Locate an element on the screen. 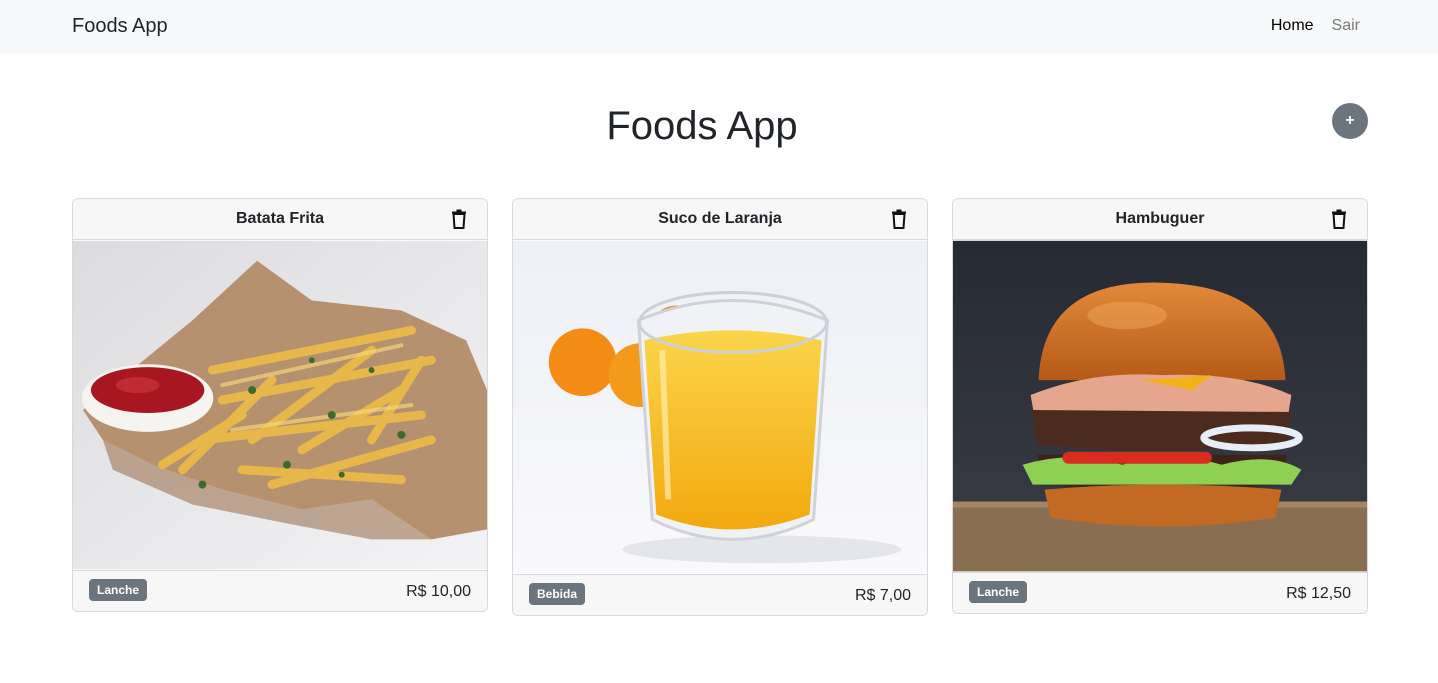  card-header: Suco de Laranja is located at coordinates (720, 219).